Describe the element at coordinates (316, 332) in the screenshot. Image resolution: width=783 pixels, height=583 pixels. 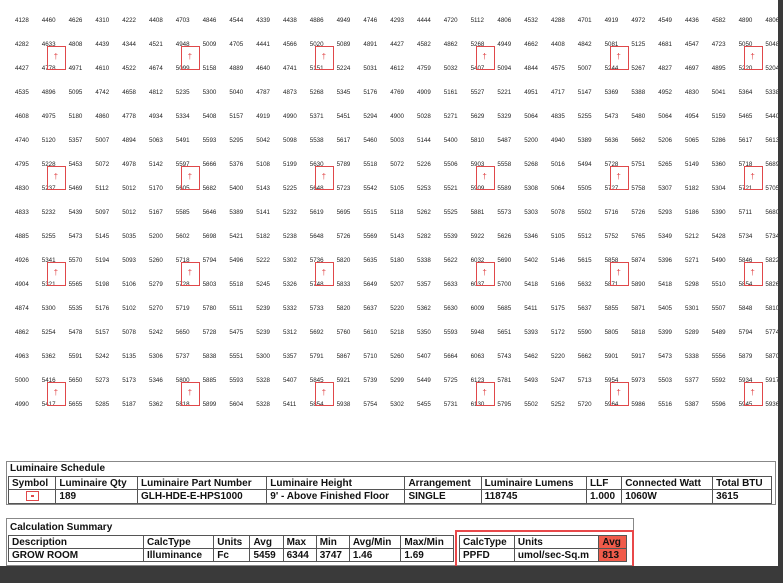
I see `grid-value: 5692` at that location.